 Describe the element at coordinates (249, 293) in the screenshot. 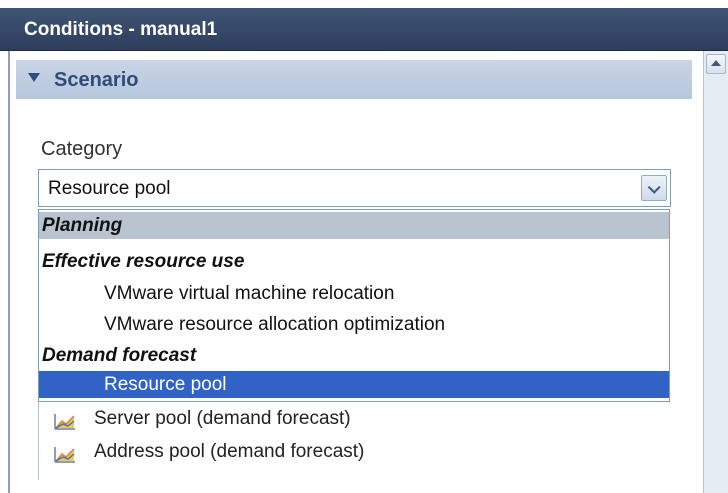

I see `dropdown-option-label: VMware virtual machine relocation` at that location.